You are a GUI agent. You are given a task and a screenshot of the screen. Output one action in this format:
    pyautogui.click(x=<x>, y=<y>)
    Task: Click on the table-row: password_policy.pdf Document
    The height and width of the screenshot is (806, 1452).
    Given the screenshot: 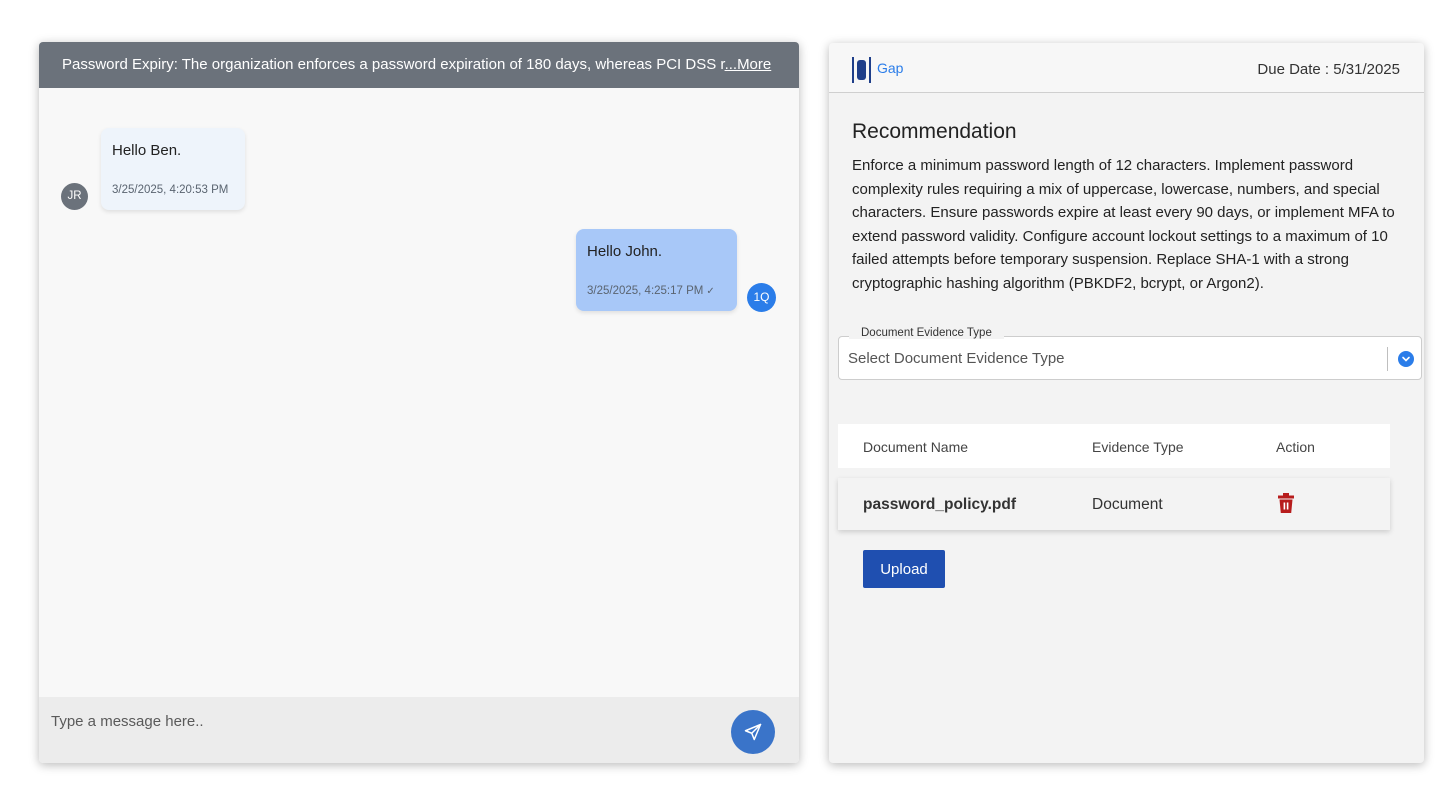 What is the action you would take?
    pyautogui.click(x=1114, y=504)
    